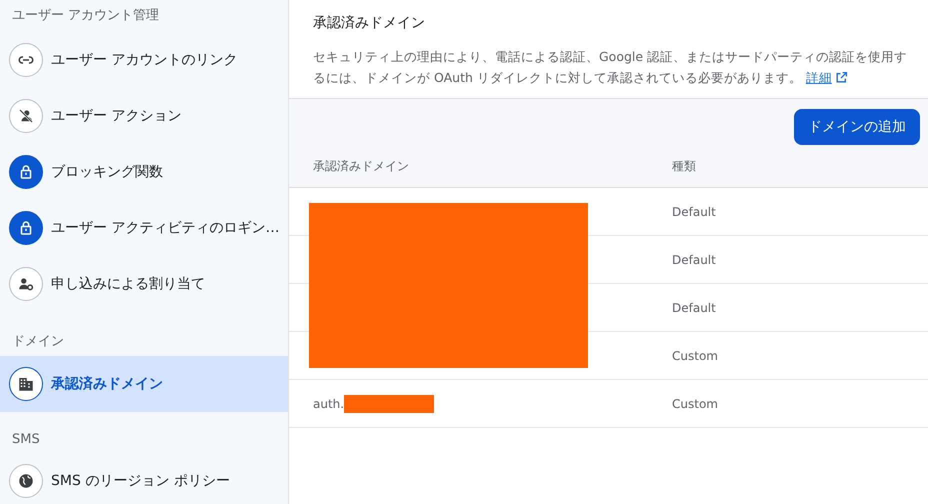  Describe the element at coordinates (26, 284) in the screenshot. I see `user-gear-icon` at that location.